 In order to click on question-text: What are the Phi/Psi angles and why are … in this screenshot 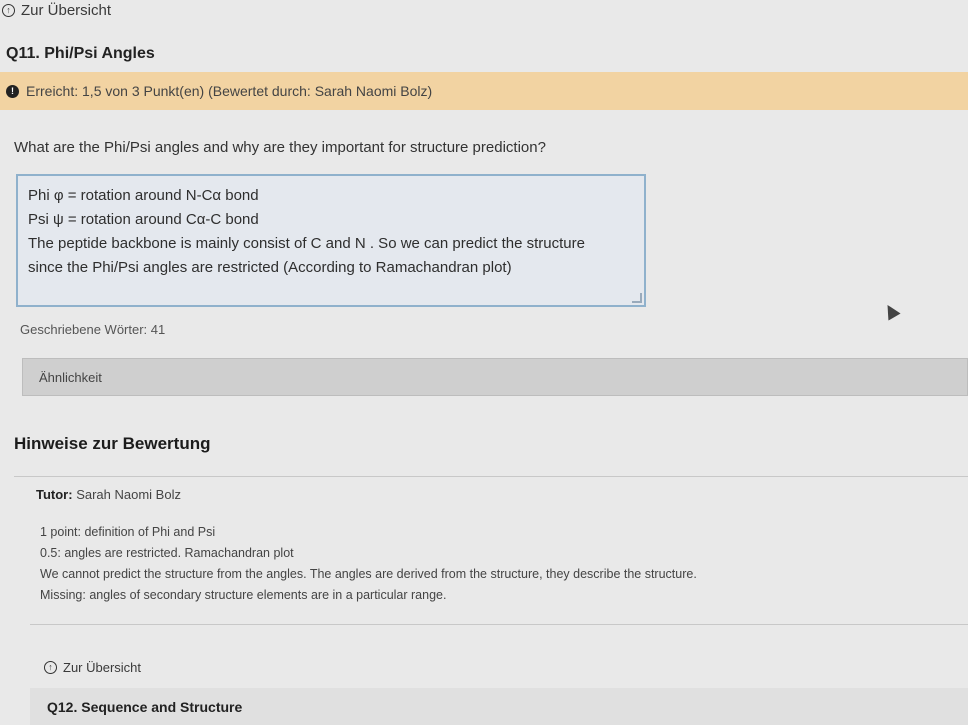, I will do `click(280, 147)`.